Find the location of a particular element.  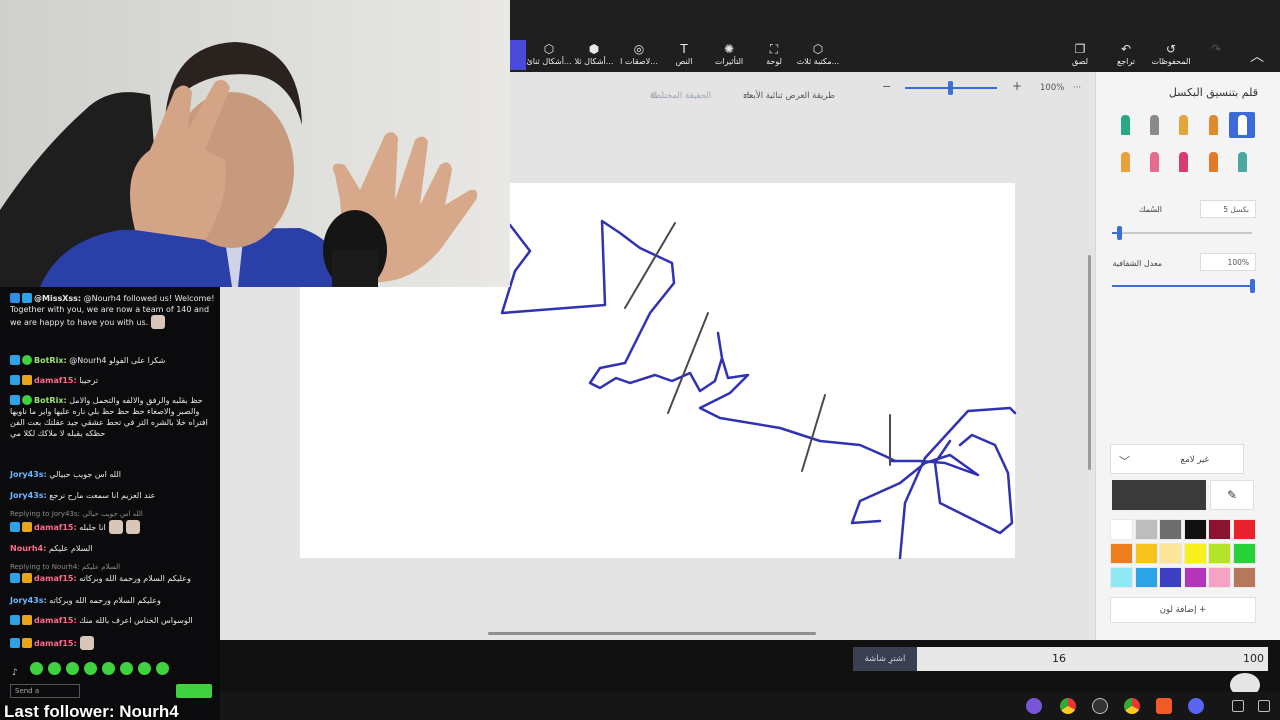

oil-brush-icon is located at coordinates (1183, 125).